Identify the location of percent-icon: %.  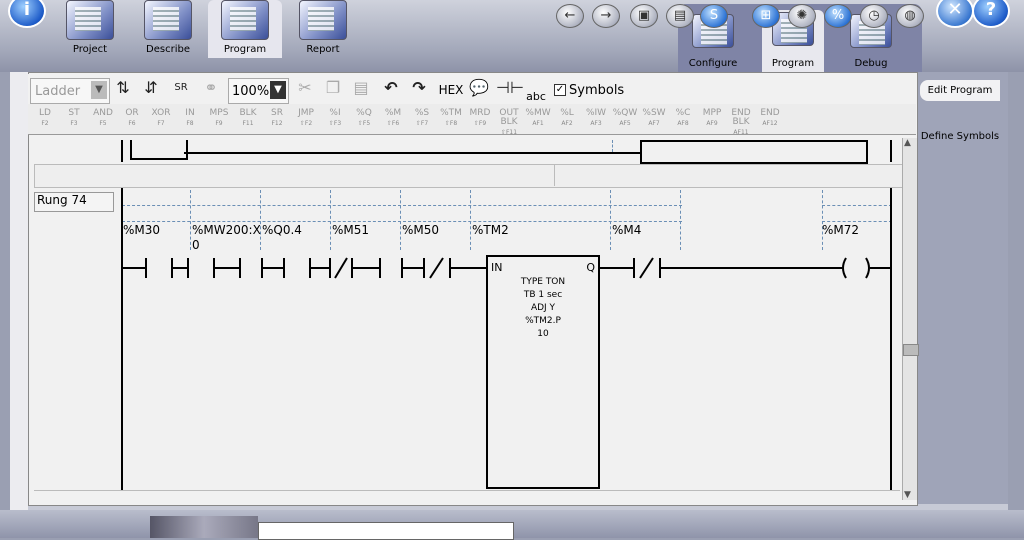
(838, 16).